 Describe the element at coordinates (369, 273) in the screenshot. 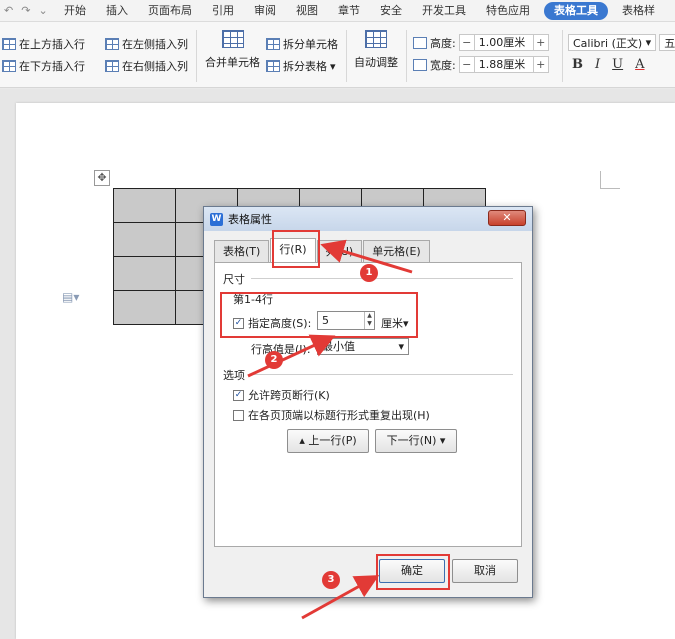

I see `step-badge-1: 1` at that location.